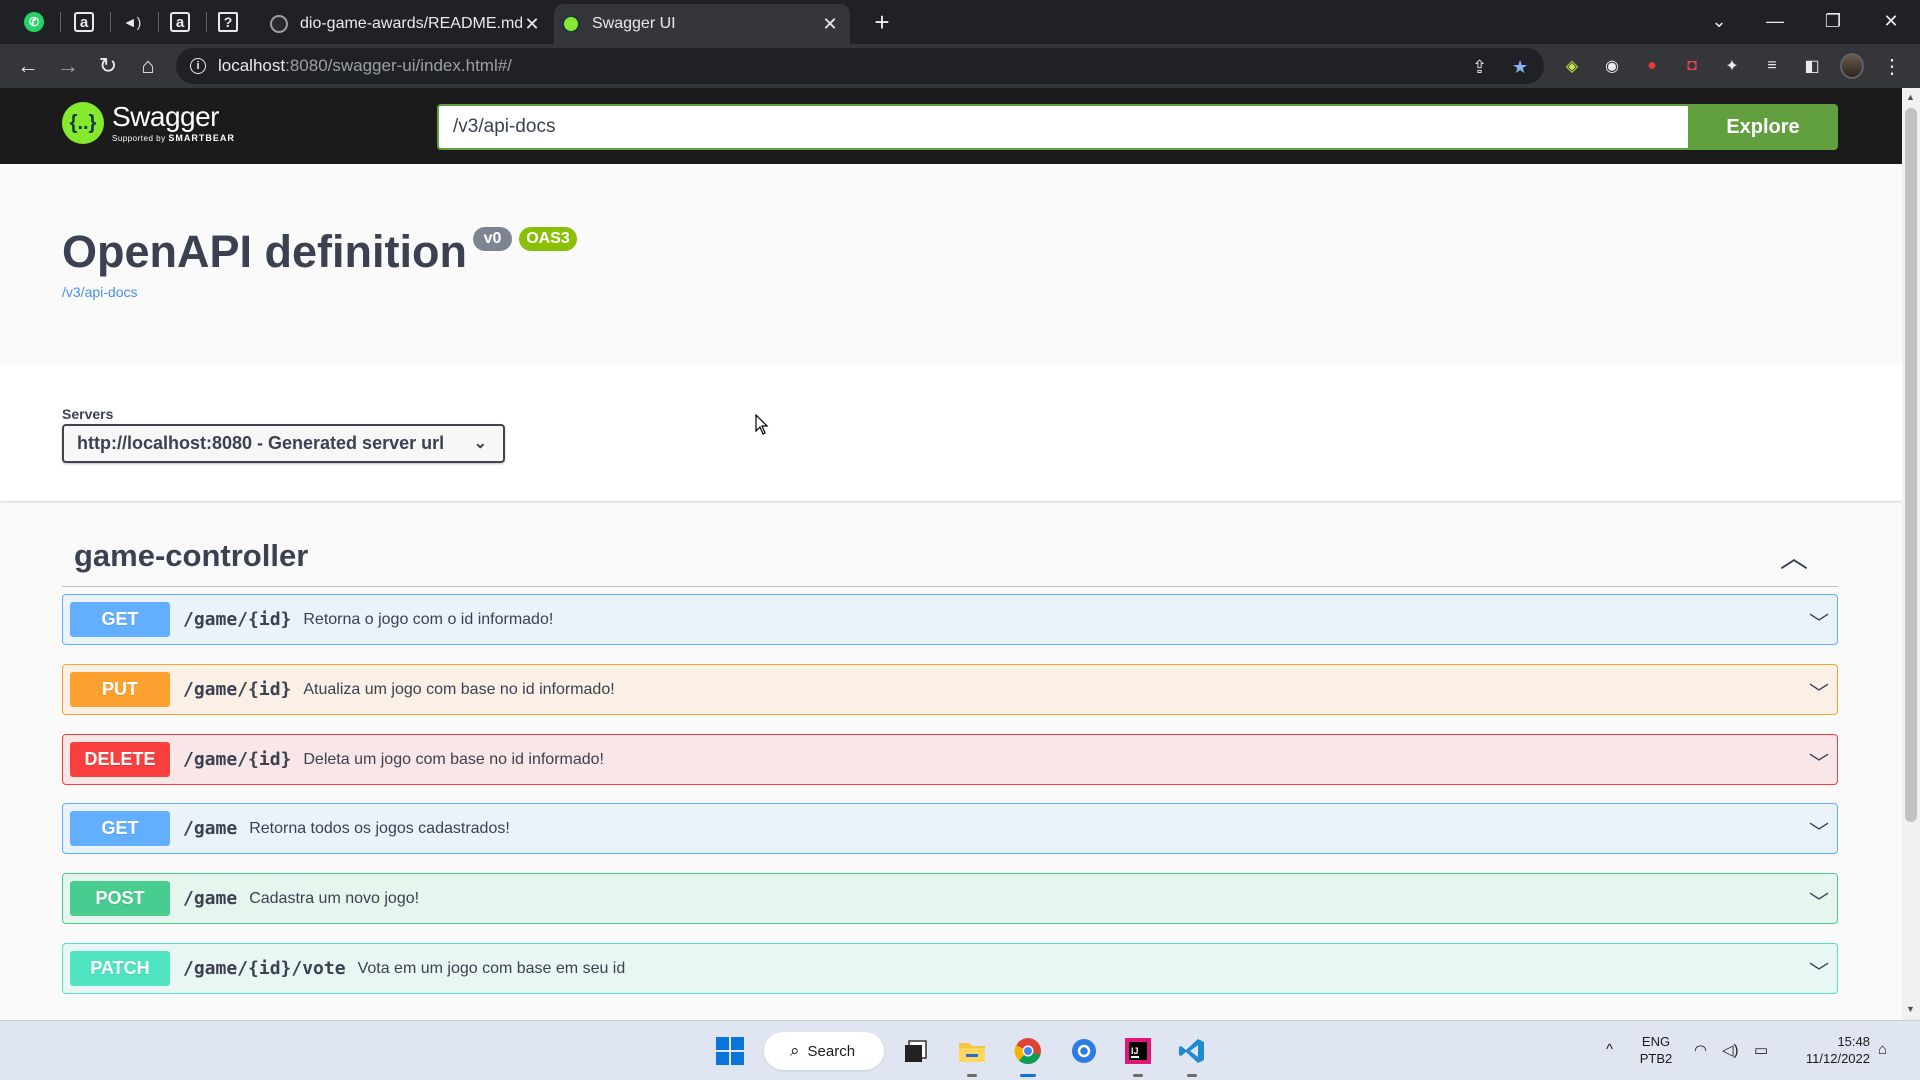 The height and width of the screenshot is (1080, 1920). I want to click on smartbear-tagline: Supported by SMARTBEAR, so click(173, 138).